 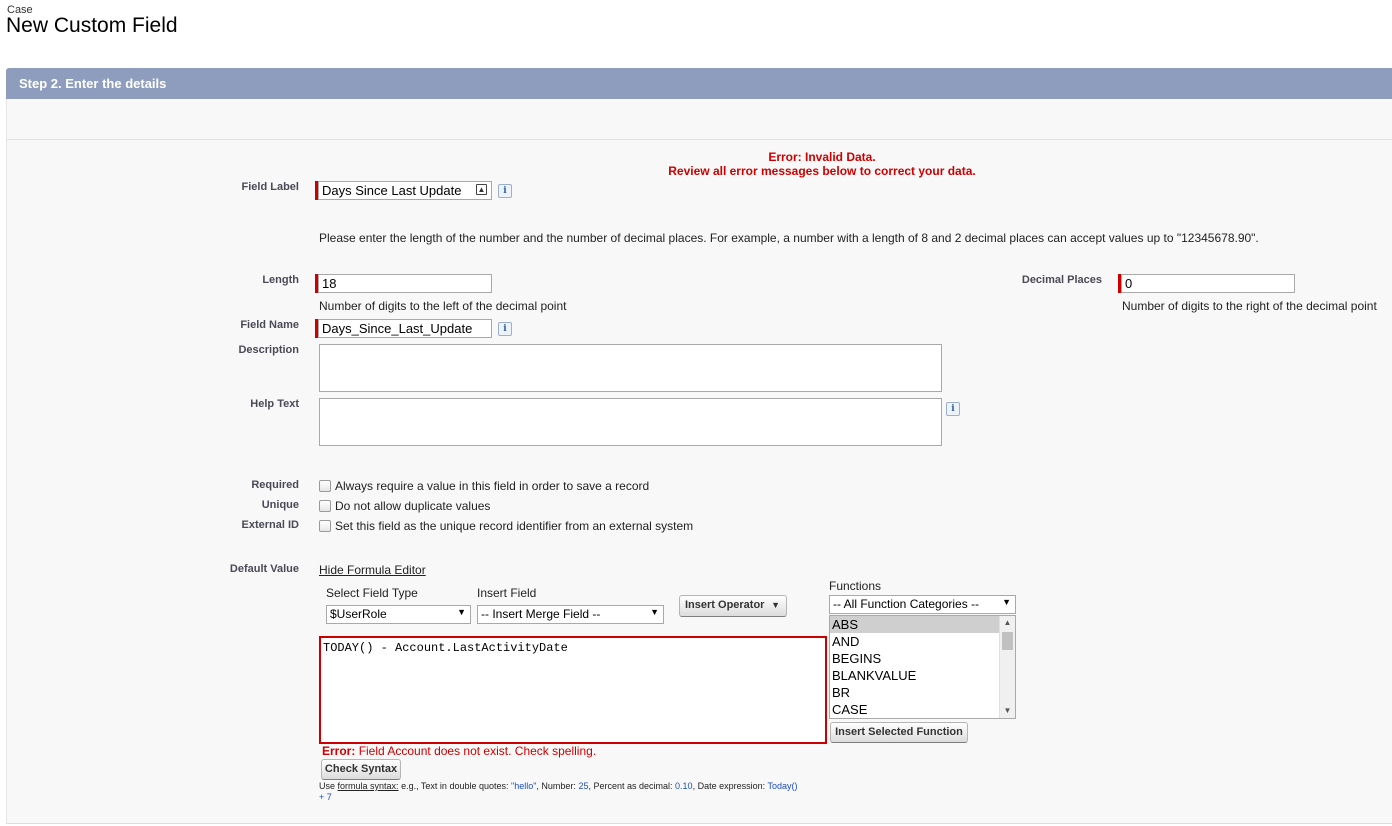 What do you see at coordinates (914, 709) in the screenshot?
I see `function-option: CASE` at bounding box center [914, 709].